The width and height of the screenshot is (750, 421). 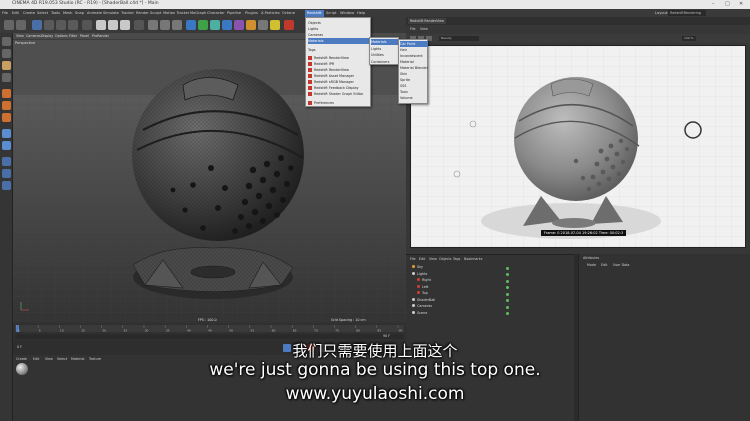 What do you see at coordinates (339, 103) in the screenshot?
I see `redshift-menu-preferences: Preferences` at bounding box center [339, 103].